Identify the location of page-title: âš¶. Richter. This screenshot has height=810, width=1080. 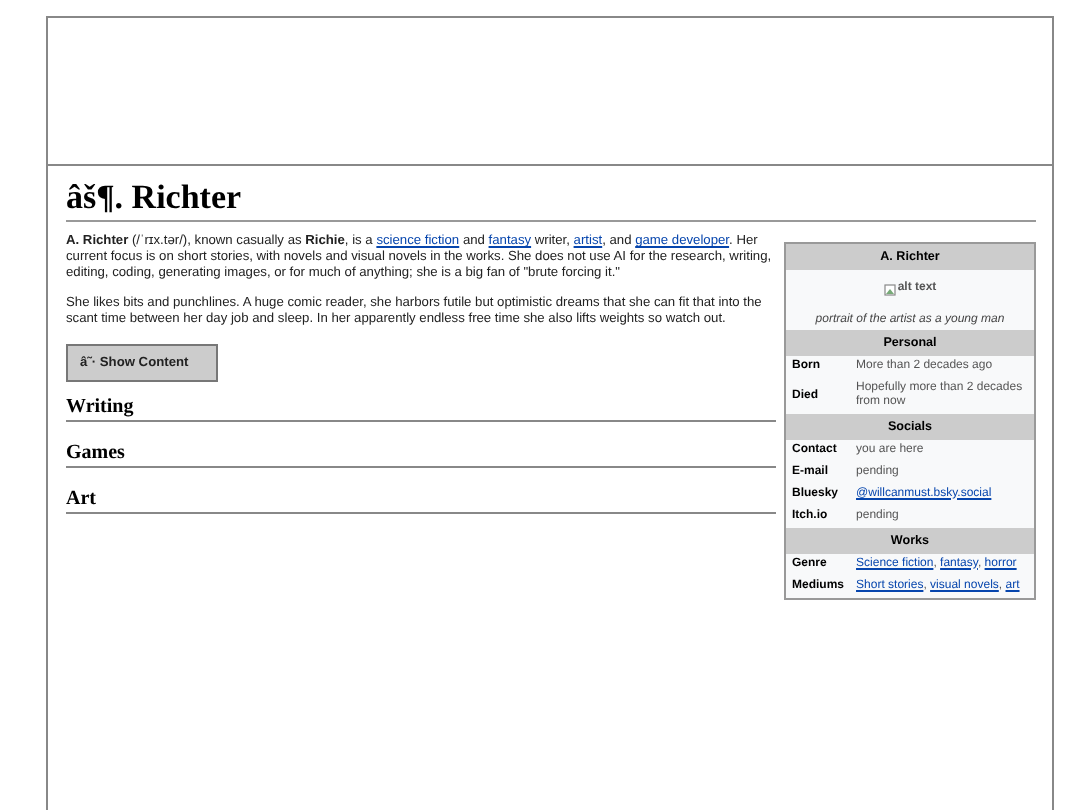
(551, 200).